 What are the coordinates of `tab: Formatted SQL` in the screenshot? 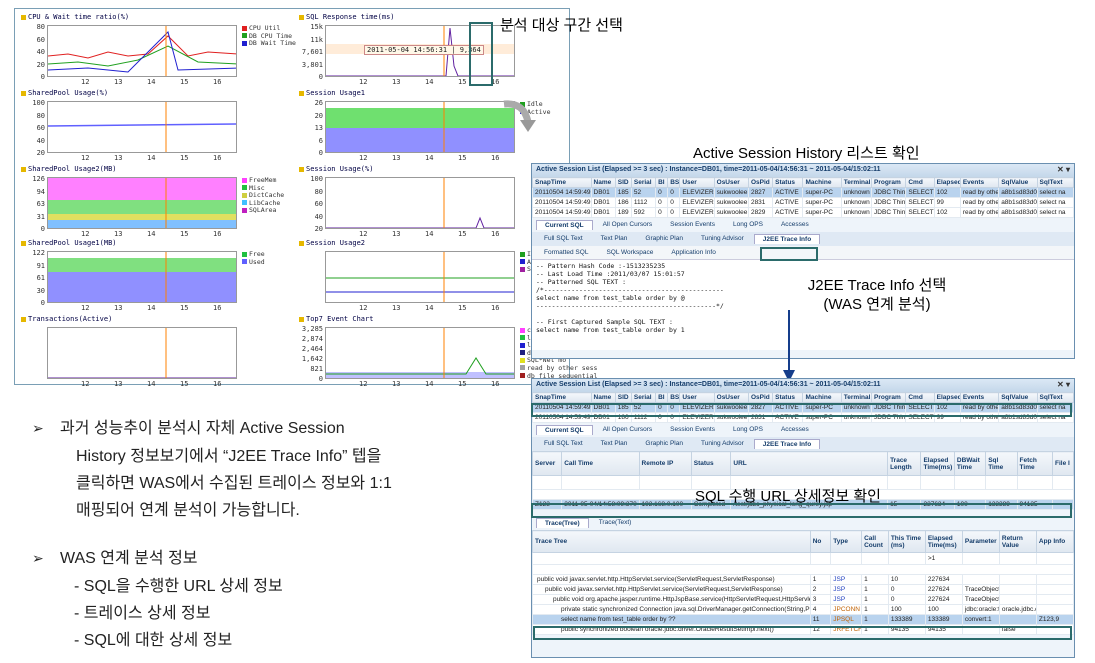 It's located at (566, 252).